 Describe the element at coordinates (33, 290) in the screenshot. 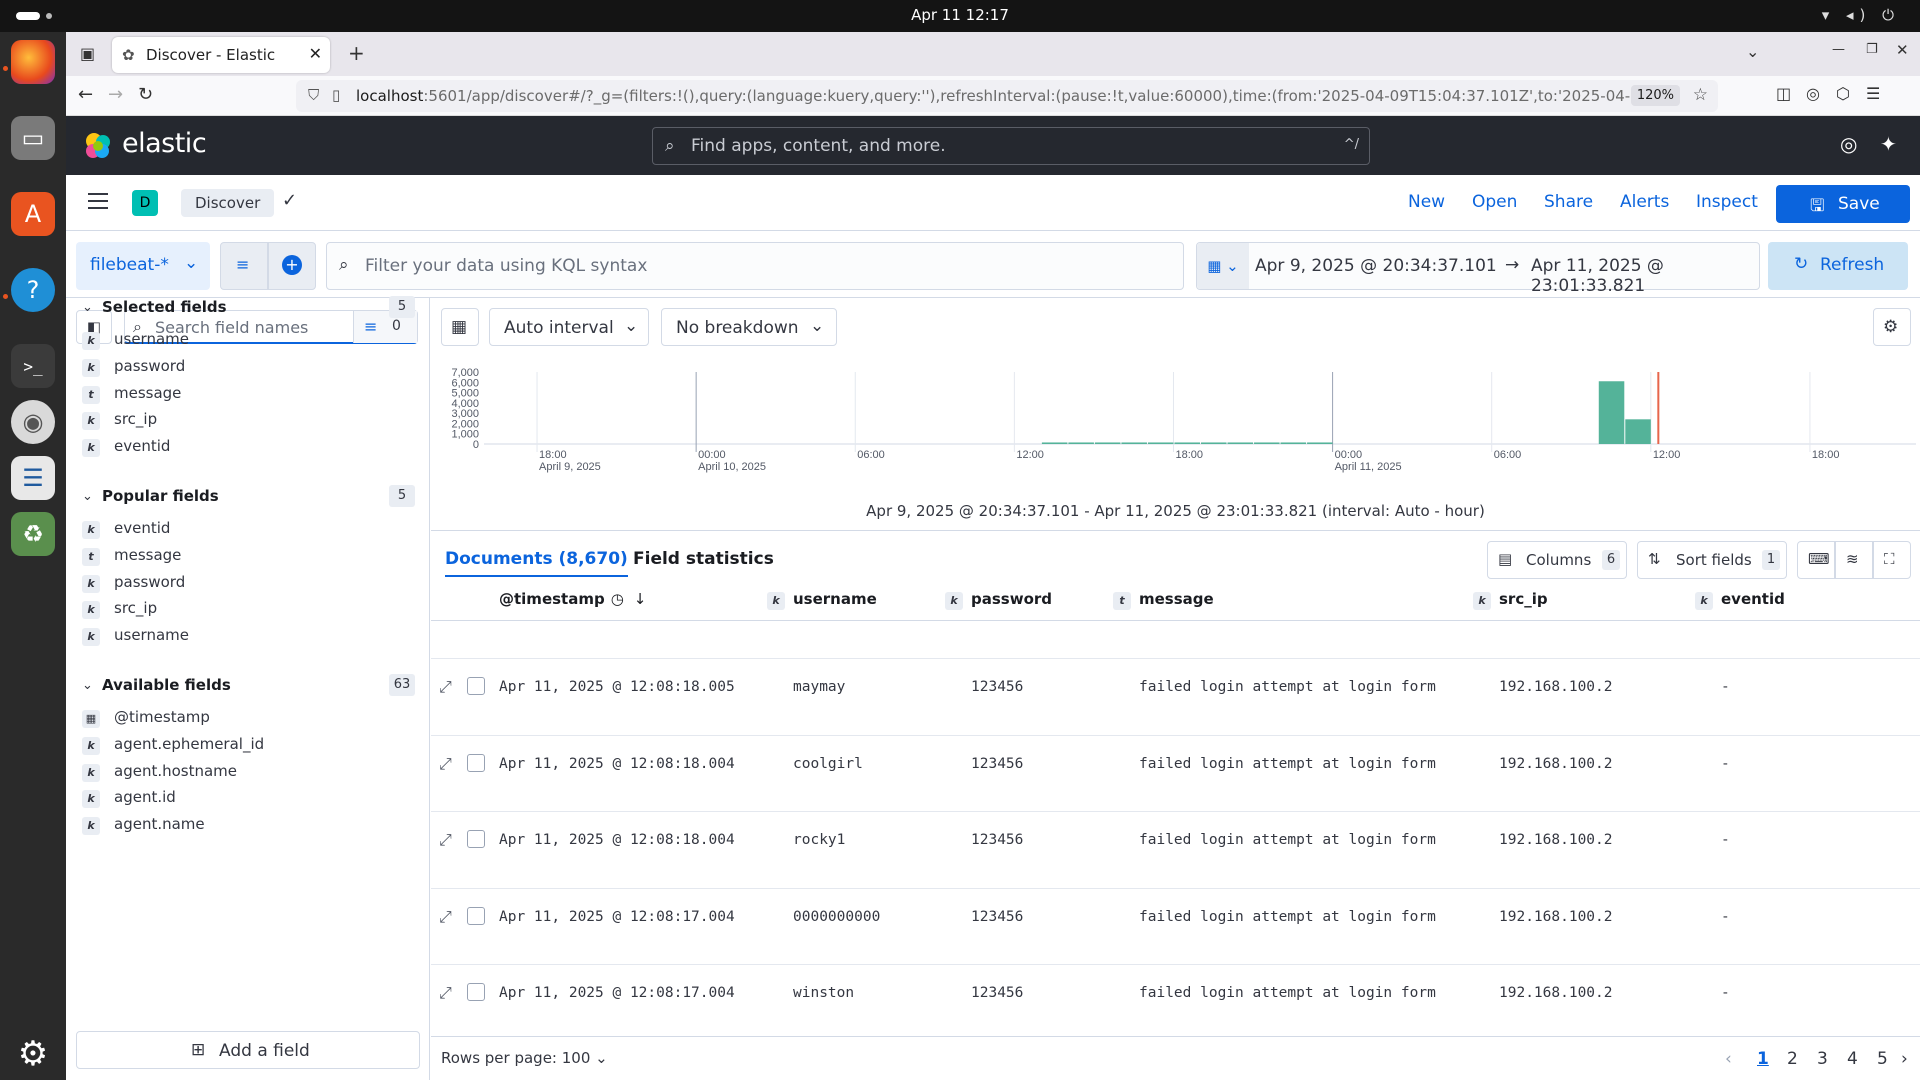

I see `help-icon: ?` at that location.